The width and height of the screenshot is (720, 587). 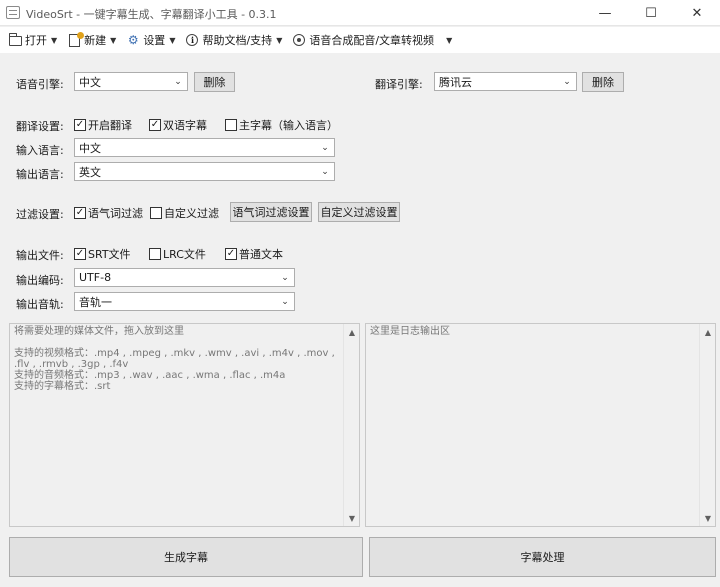 I want to click on translate-delete-button: 删除, so click(x=603, y=82).